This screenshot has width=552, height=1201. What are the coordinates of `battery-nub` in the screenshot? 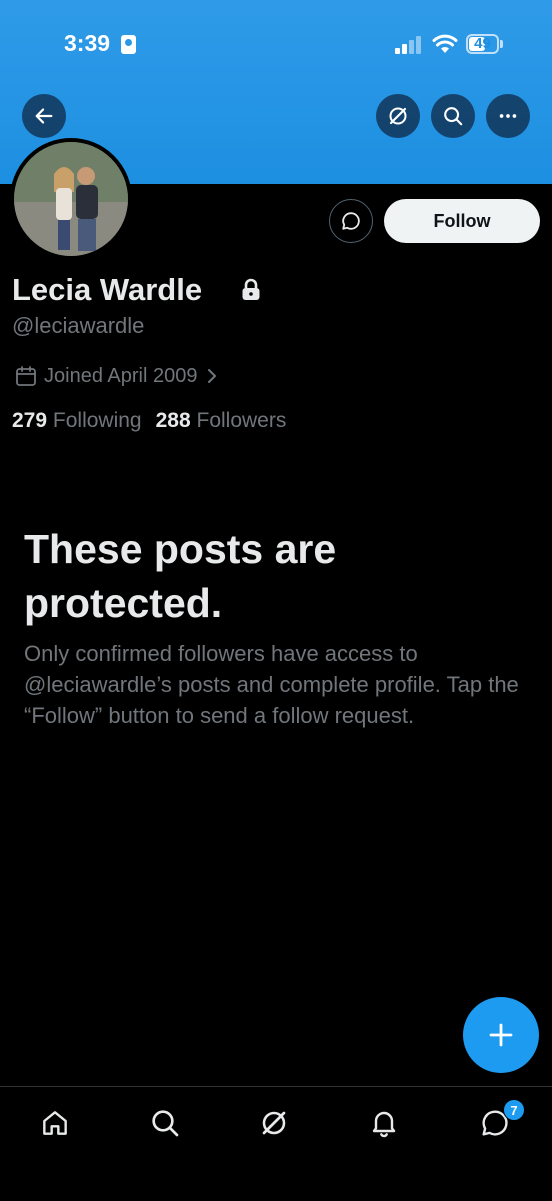 It's located at (501, 44).